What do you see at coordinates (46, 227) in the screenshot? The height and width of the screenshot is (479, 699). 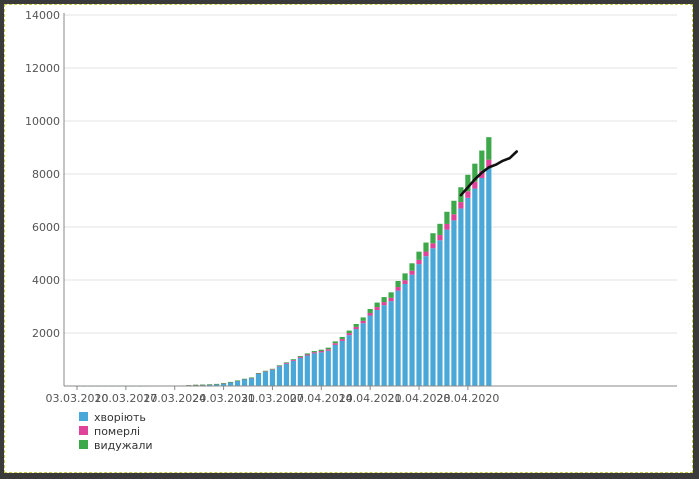 I see `y-tick-label: 6000` at bounding box center [46, 227].